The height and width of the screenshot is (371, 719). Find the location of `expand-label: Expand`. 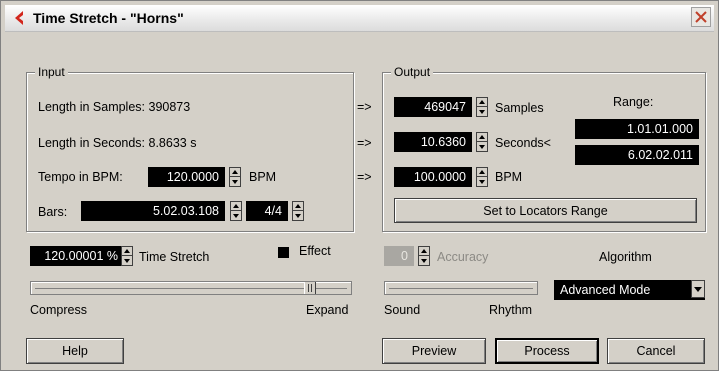

expand-label: Expand is located at coordinates (327, 310).